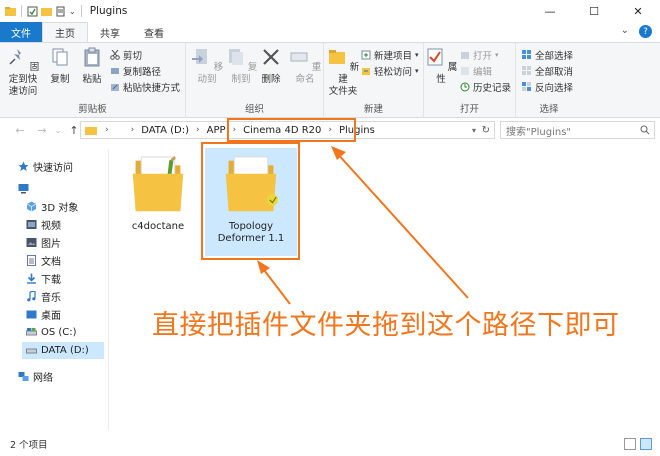  Describe the element at coordinates (474, 130) in the screenshot. I see `address-dropdown-chevron-icon: ▾` at that location.